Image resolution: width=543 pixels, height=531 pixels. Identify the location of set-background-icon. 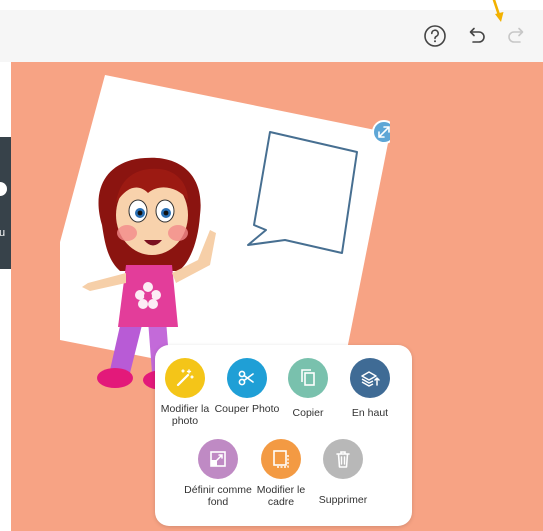
(218, 459).